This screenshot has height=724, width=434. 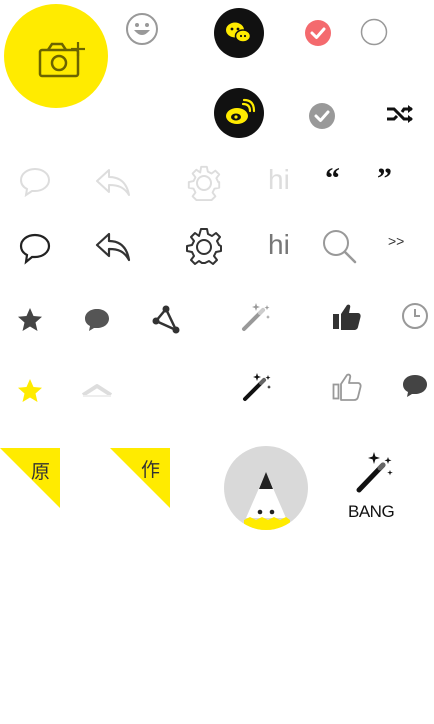 What do you see at coordinates (239, 113) in the screenshot?
I see `weibo-icon` at bounding box center [239, 113].